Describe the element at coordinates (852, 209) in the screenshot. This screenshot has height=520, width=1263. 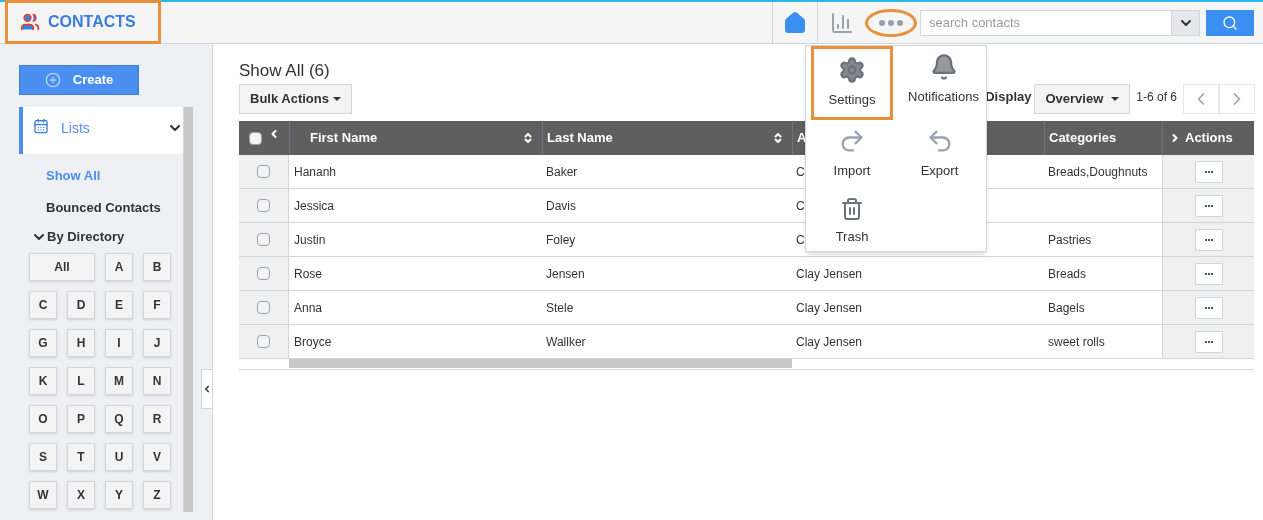
I see `trash-icon` at that location.